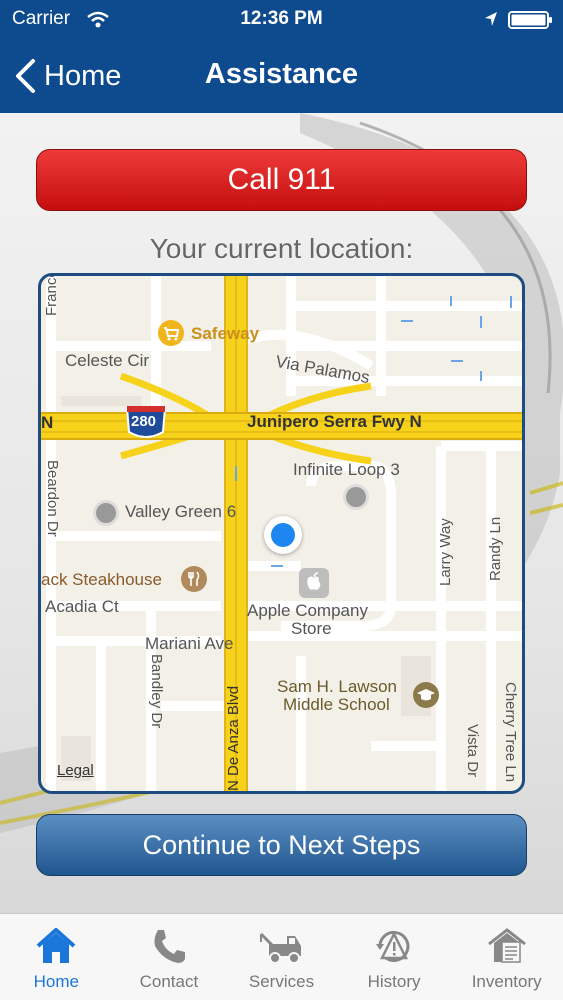  I want to click on tab-services: Services, so click(281, 957).